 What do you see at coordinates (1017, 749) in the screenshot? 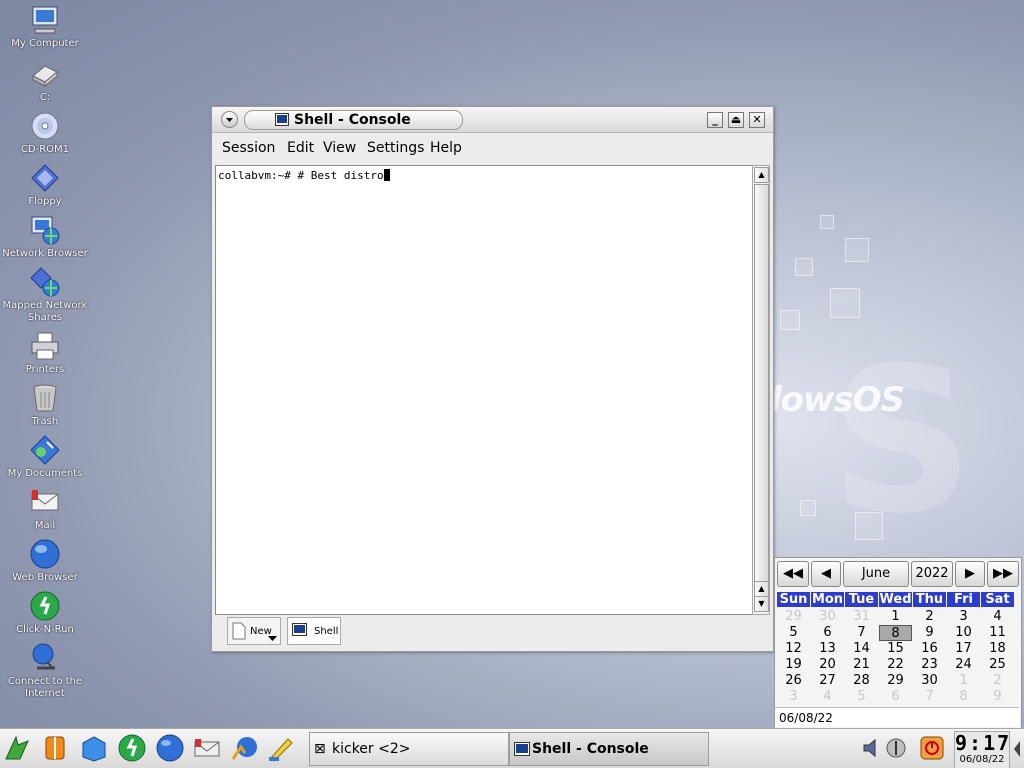
I see `panel-arrow-icon` at bounding box center [1017, 749].